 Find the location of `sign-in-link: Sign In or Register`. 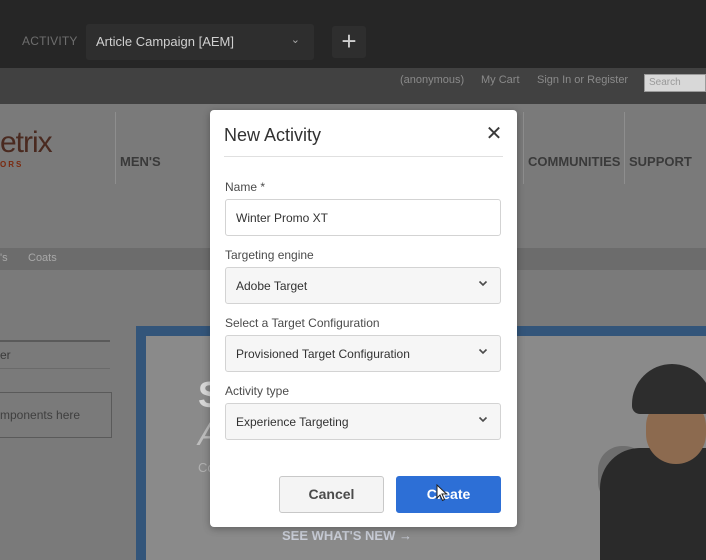

sign-in-link: Sign In or Register is located at coordinates (582, 80).